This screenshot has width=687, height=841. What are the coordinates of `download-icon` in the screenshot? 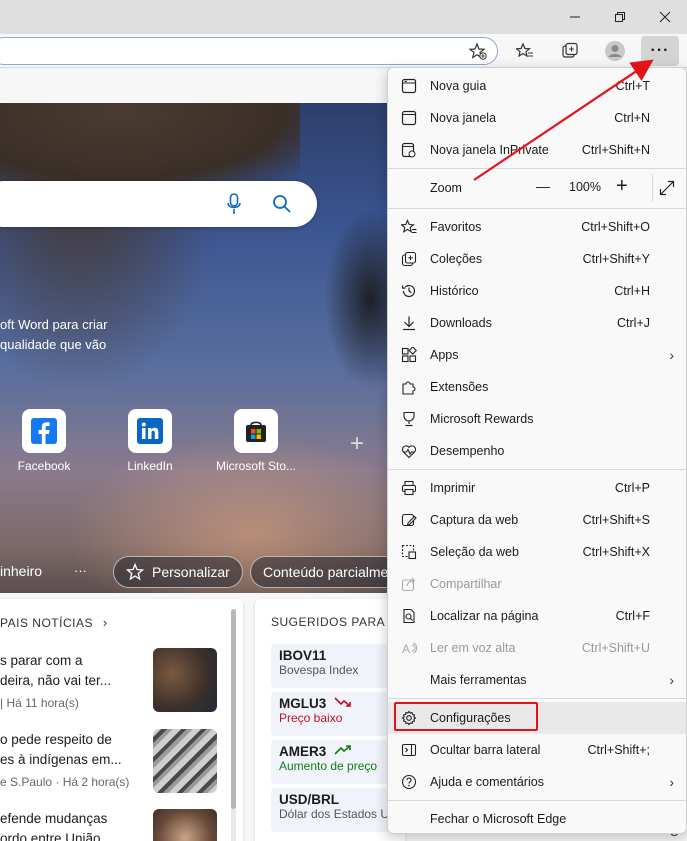 It's located at (409, 323).